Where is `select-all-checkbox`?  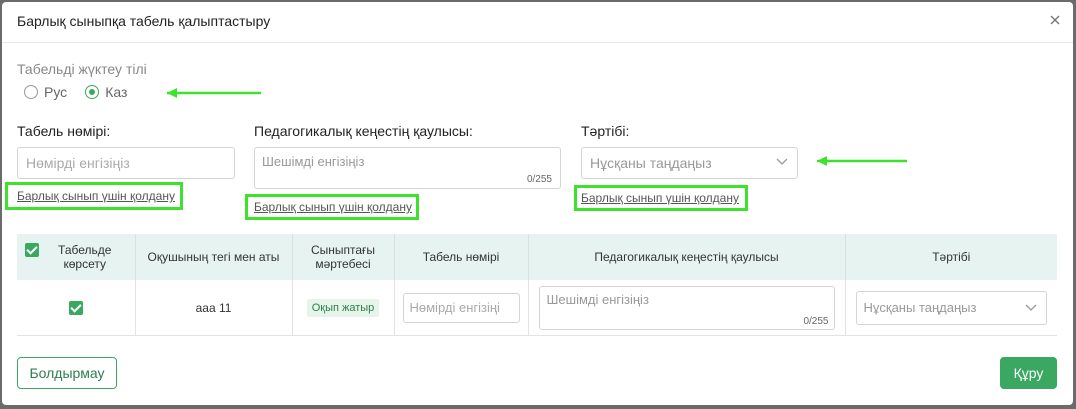 select-all-checkbox is located at coordinates (32, 250).